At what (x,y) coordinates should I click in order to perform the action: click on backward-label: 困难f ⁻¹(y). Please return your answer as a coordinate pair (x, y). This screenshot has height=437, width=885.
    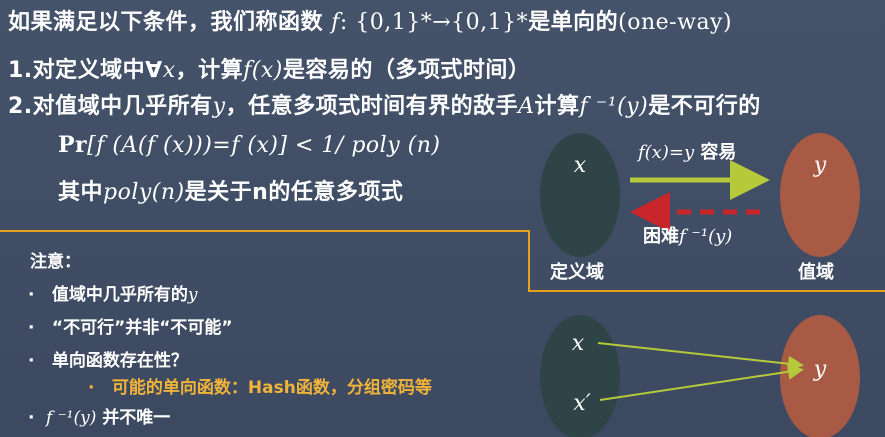
    Looking at the image, I should click on (687, 235).